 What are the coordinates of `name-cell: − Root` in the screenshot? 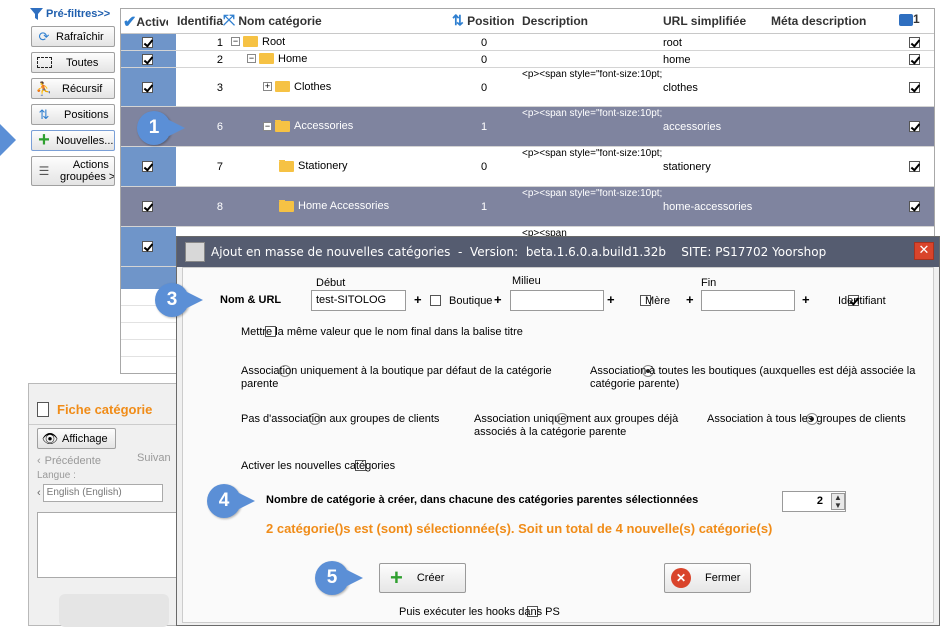 It's located at (258, 41).